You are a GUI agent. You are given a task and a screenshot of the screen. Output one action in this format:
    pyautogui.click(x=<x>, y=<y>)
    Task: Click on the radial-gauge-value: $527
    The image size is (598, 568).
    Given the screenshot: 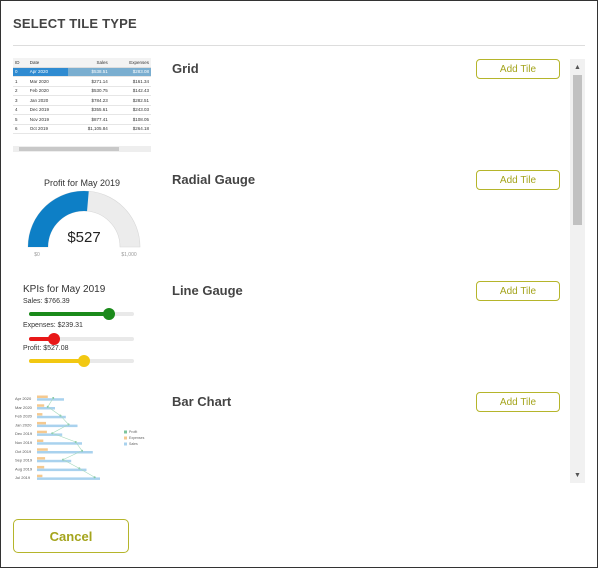 What is the action you would take?
    pyautogui.click(x=83, y=237)
    